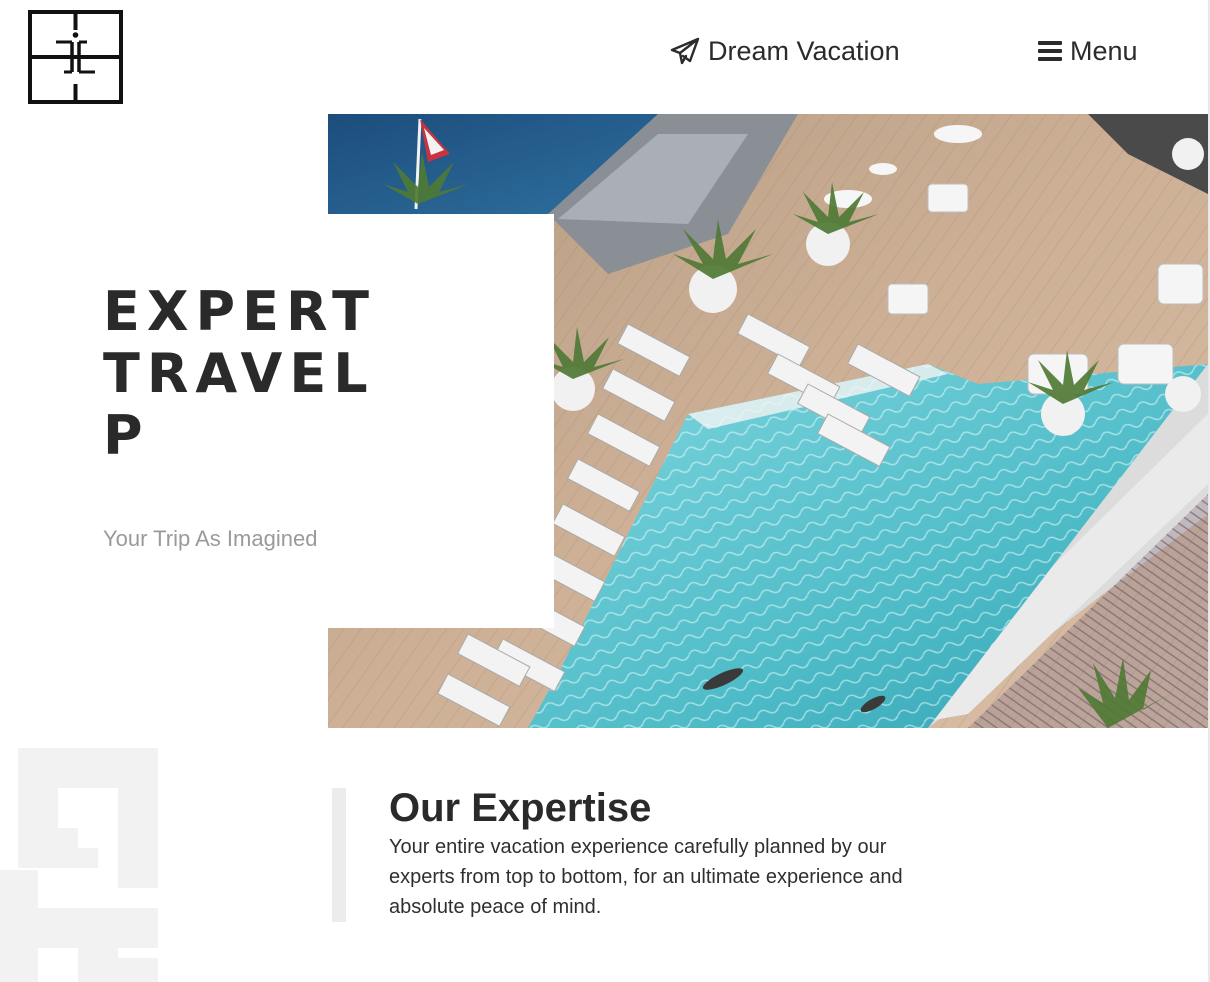  Describe the element at coordinates (685, 51) in the screenshot. I see `paper-plane-icon` at that location.